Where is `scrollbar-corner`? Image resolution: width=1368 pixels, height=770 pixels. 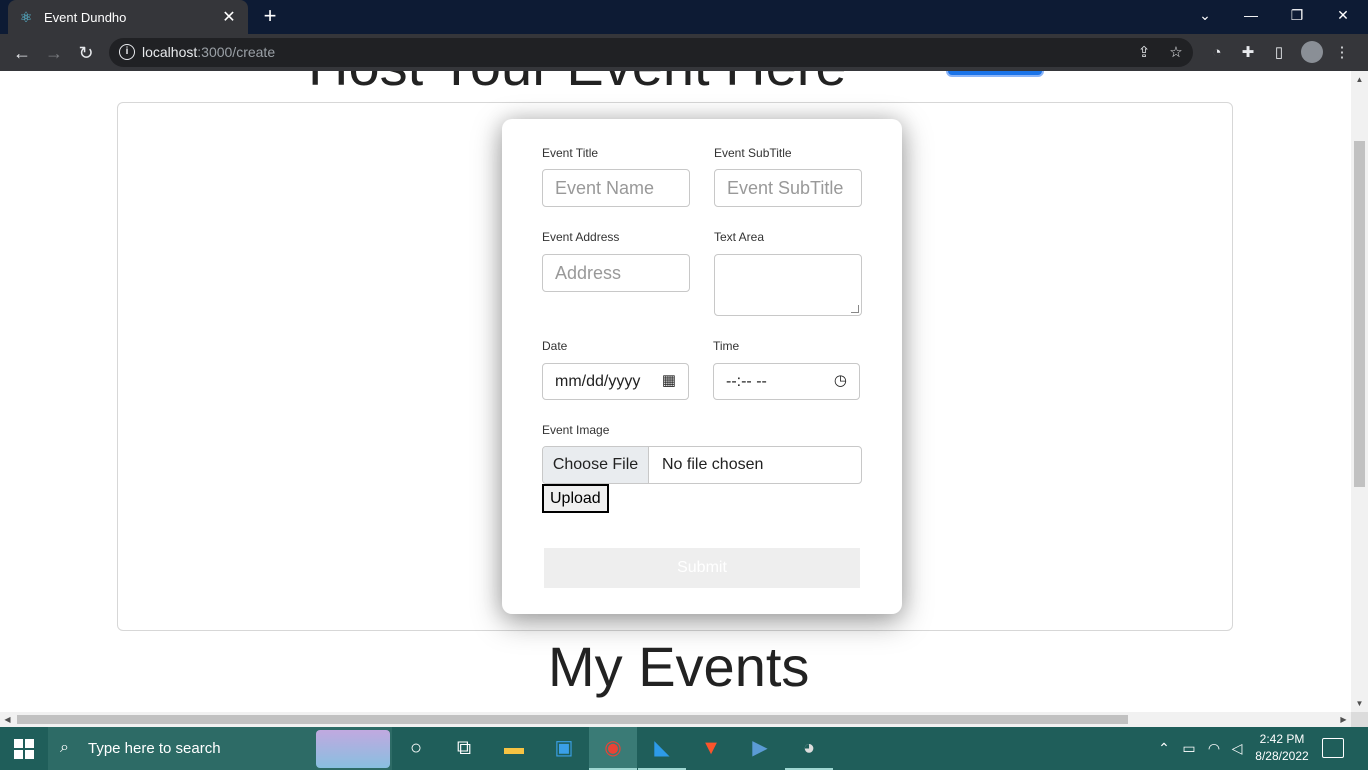 scrollbar-corner is located at coordinates (1359, 719).